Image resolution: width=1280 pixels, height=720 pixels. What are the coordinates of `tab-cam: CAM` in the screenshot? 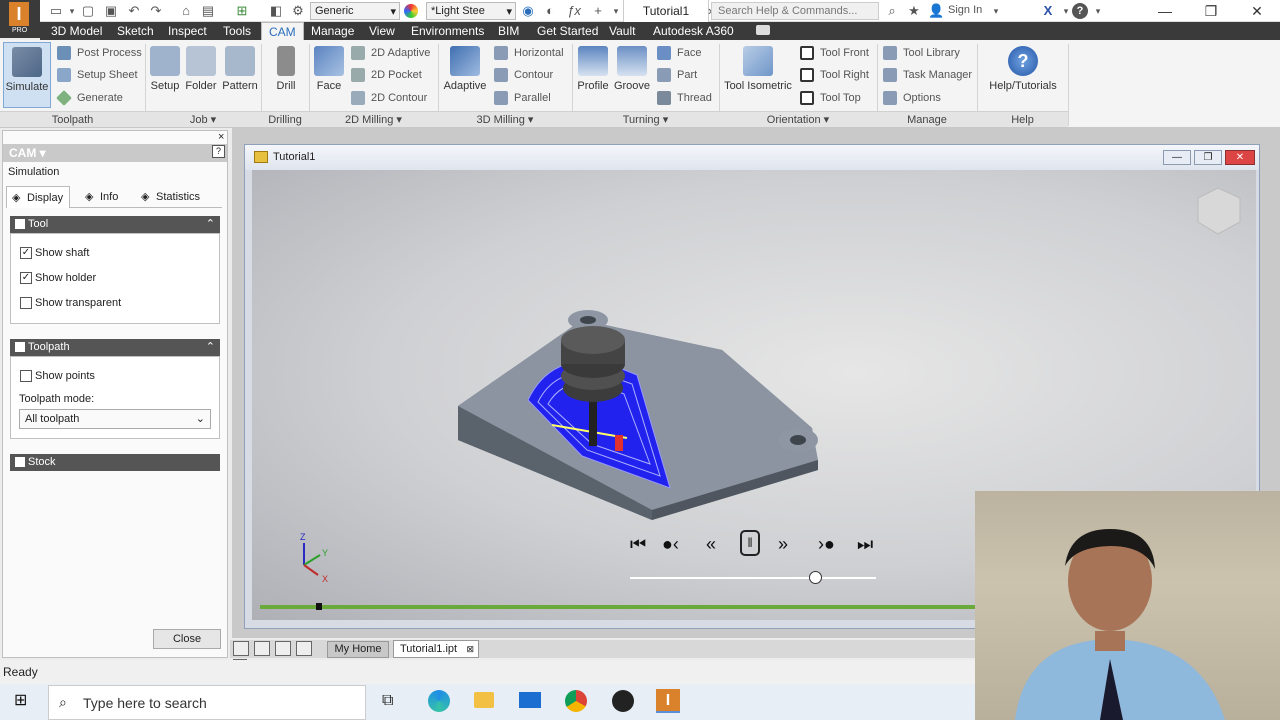 It's located at (282, 31).